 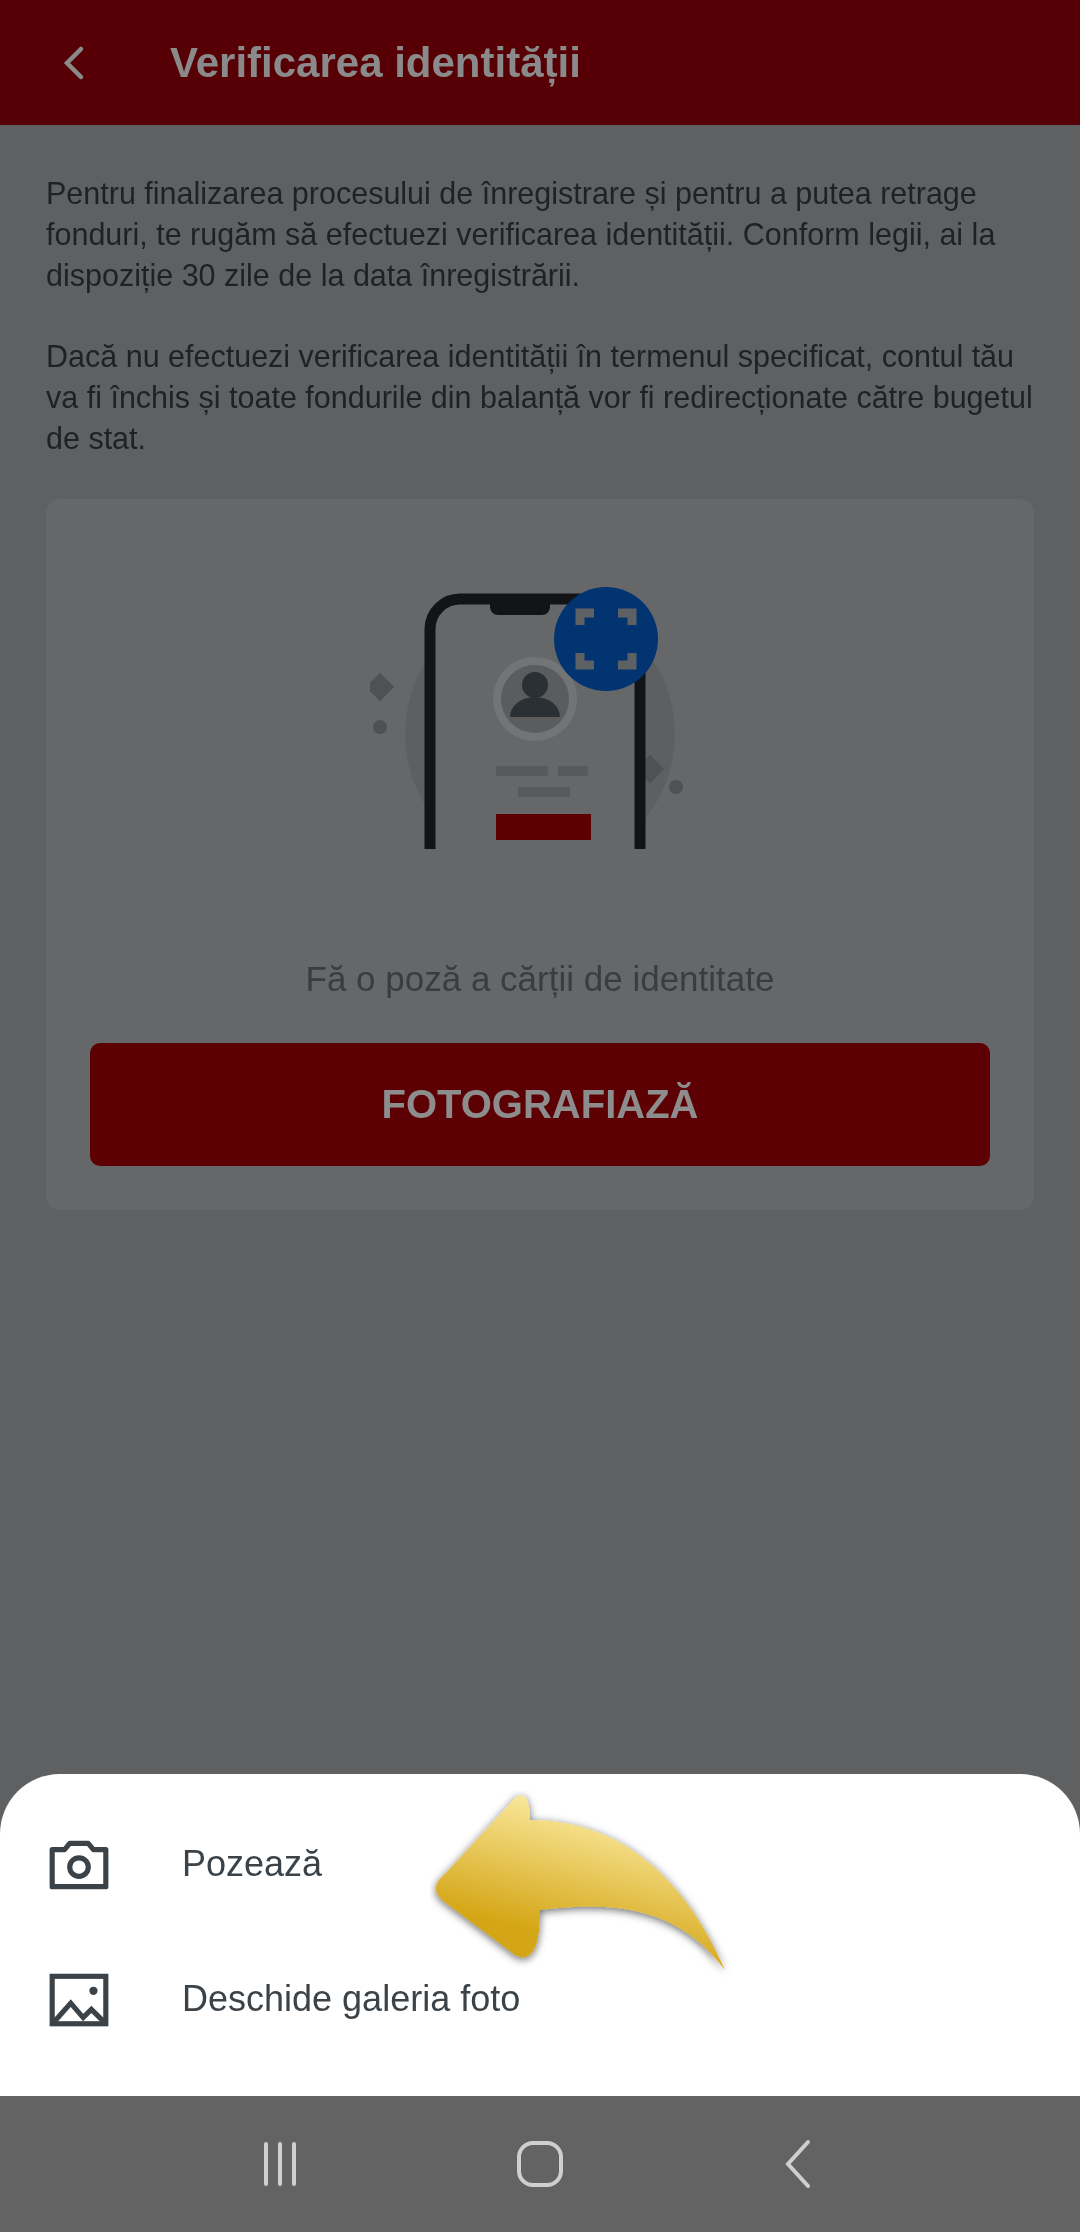 What do you see at coordinates (252, 1863) in the screenshot?
I see `sheet-option: Pozează` at bounding box center [252, 1863].